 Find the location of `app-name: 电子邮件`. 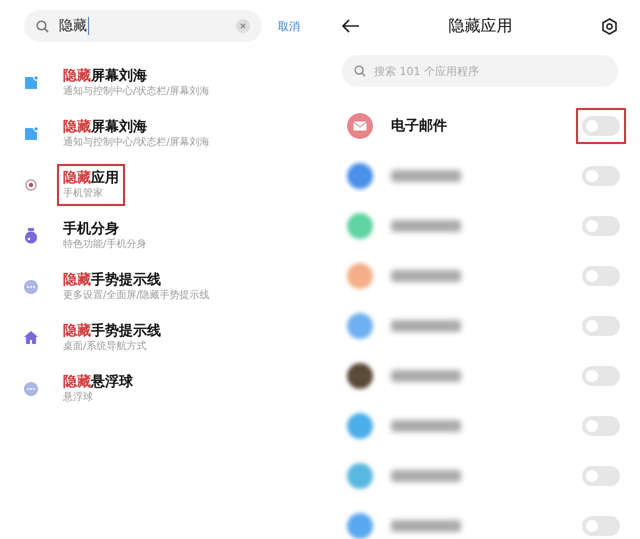

app-name: 电子邮件 is located at coordinates (419, 126).